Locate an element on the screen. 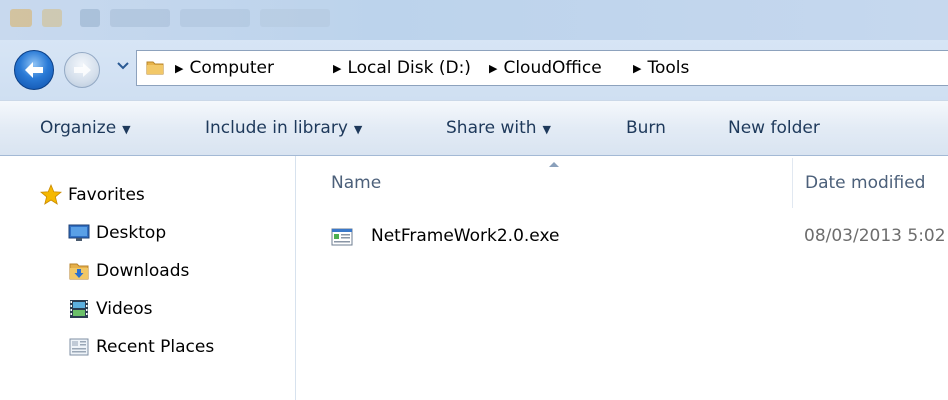  breadcrumb-cloudoffice: ▶ CloudOffice is located at coordinates (545, 68).